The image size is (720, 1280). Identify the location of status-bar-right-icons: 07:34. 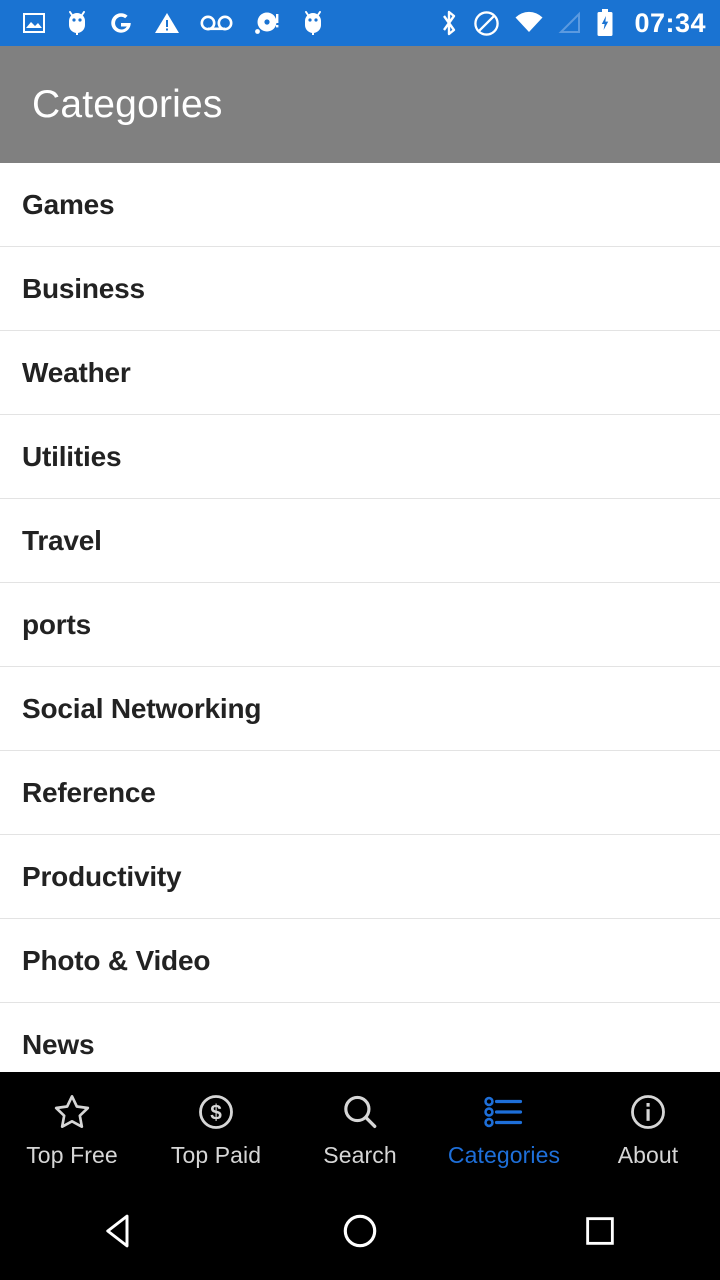
(572, 23).